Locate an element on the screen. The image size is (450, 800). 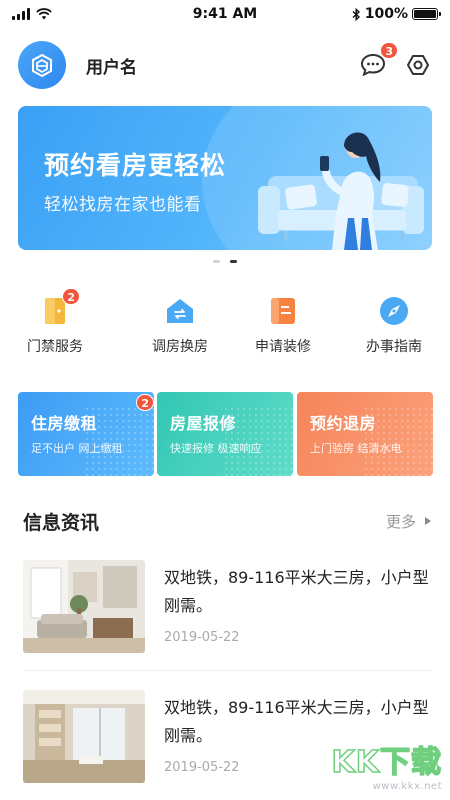
service-label: 办事指南 is located at coordinates (394, 347).